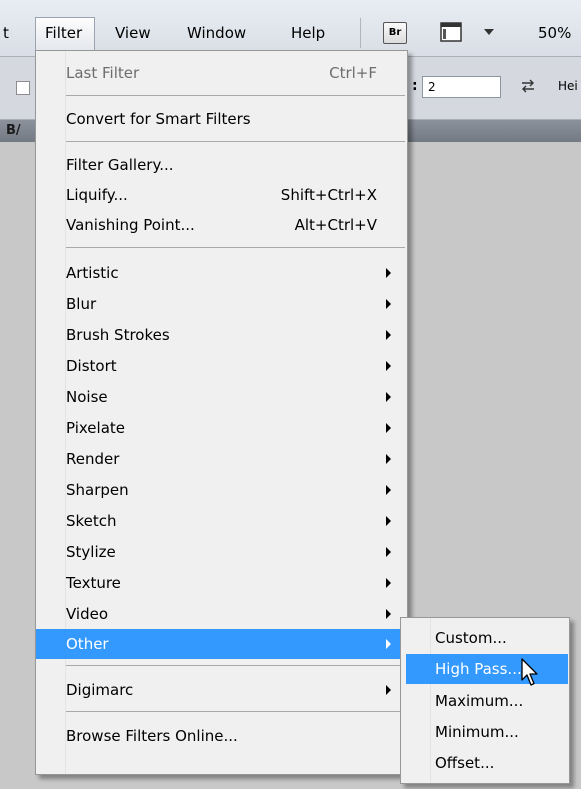 Image resolution: width=581 pixels, height=789 pixels. I want to click on menubar: t Filter View Window Help Br 50%, so click(290, 28).